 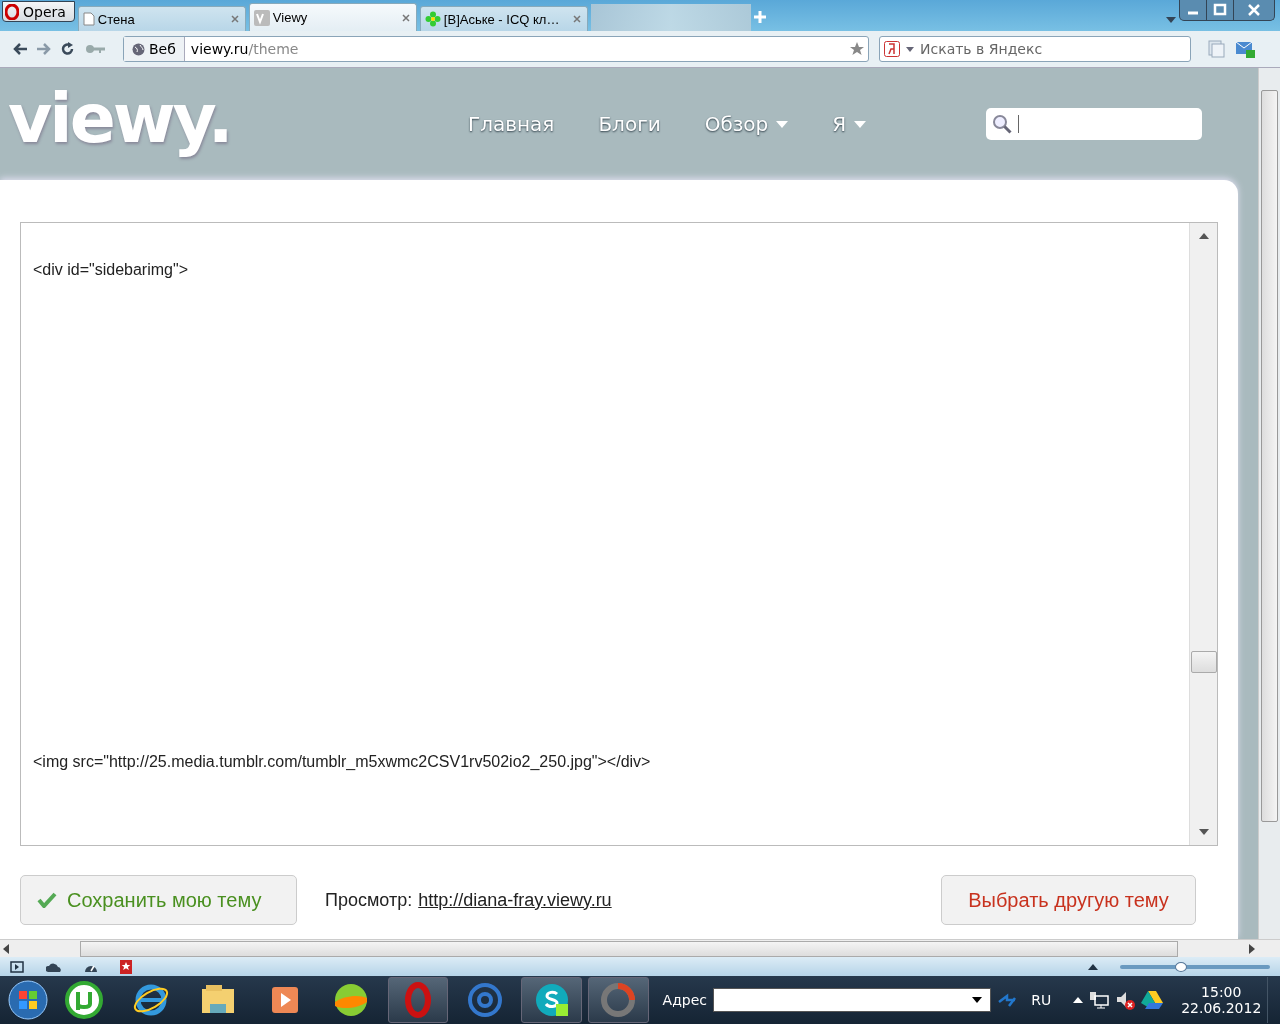 What do you see at coordinates (84, 1000) in the screenshot?
I see `torrent-icon` at bounding box center [84, 1000].